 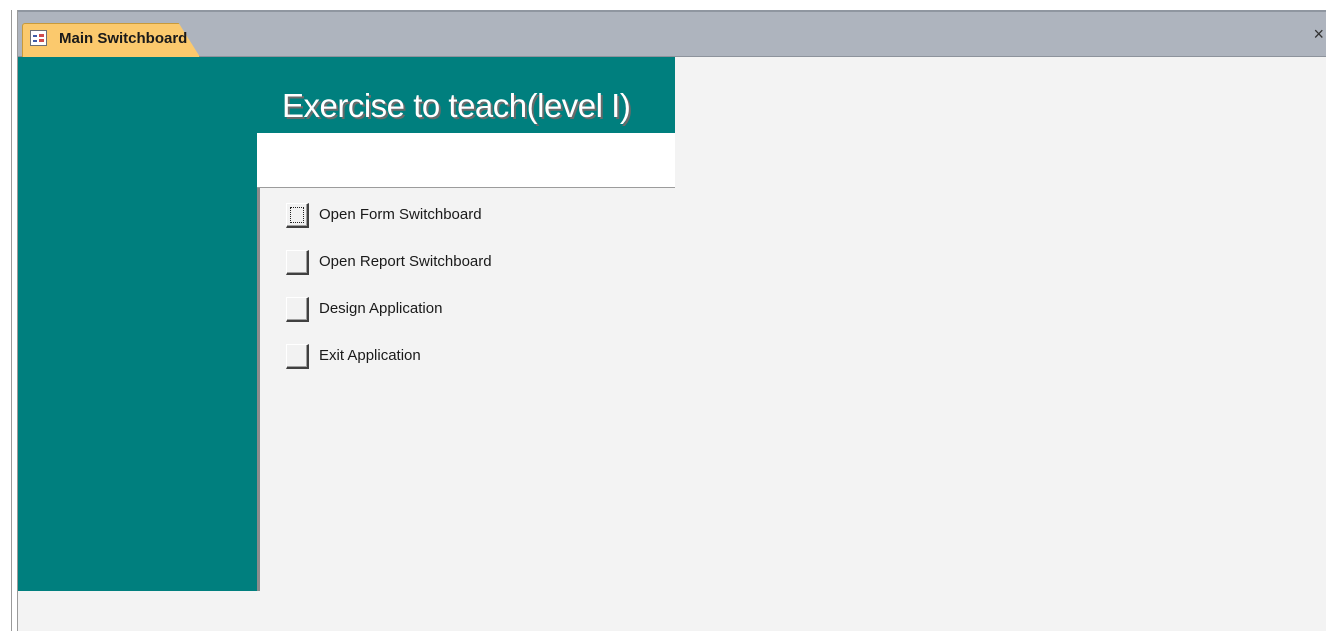 I want to click on menu-item-label: Design Application, so click(x=380, y=308).